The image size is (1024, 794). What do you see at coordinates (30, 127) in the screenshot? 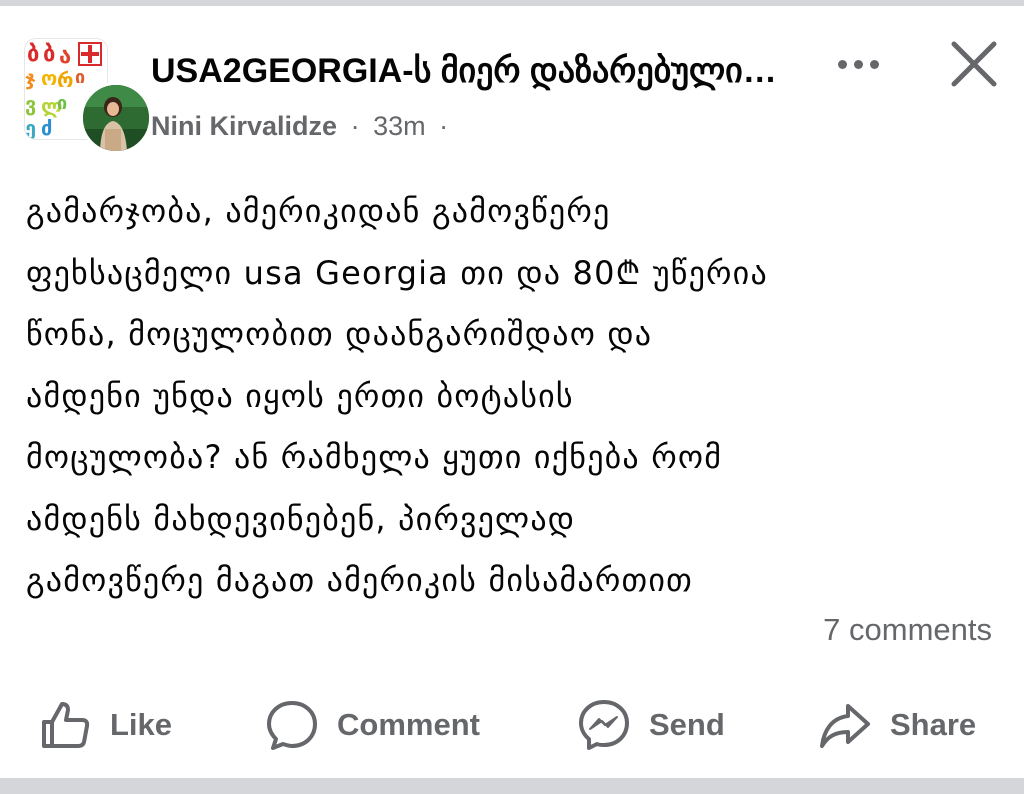
I see `svg-text: ე` at bounding box center [30, 127].